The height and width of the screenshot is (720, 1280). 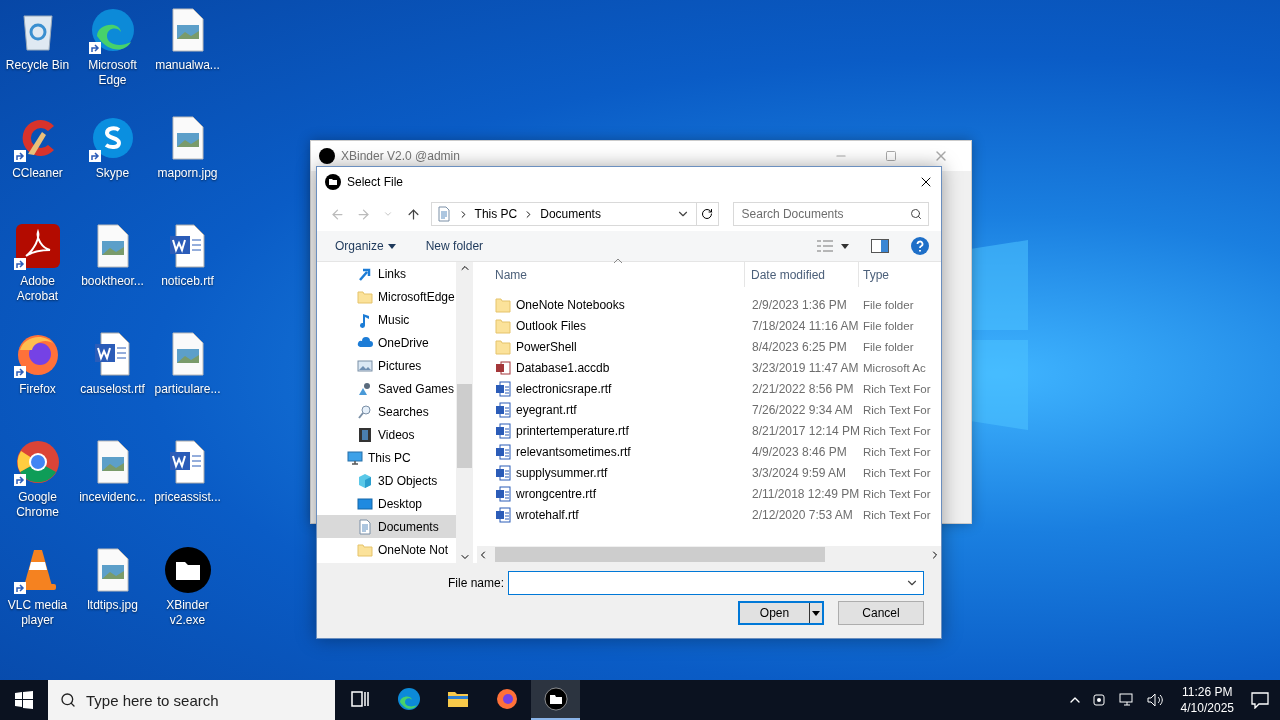 I want to click on tree-item: MicrosoftEdge, so click(x=386, y=296).